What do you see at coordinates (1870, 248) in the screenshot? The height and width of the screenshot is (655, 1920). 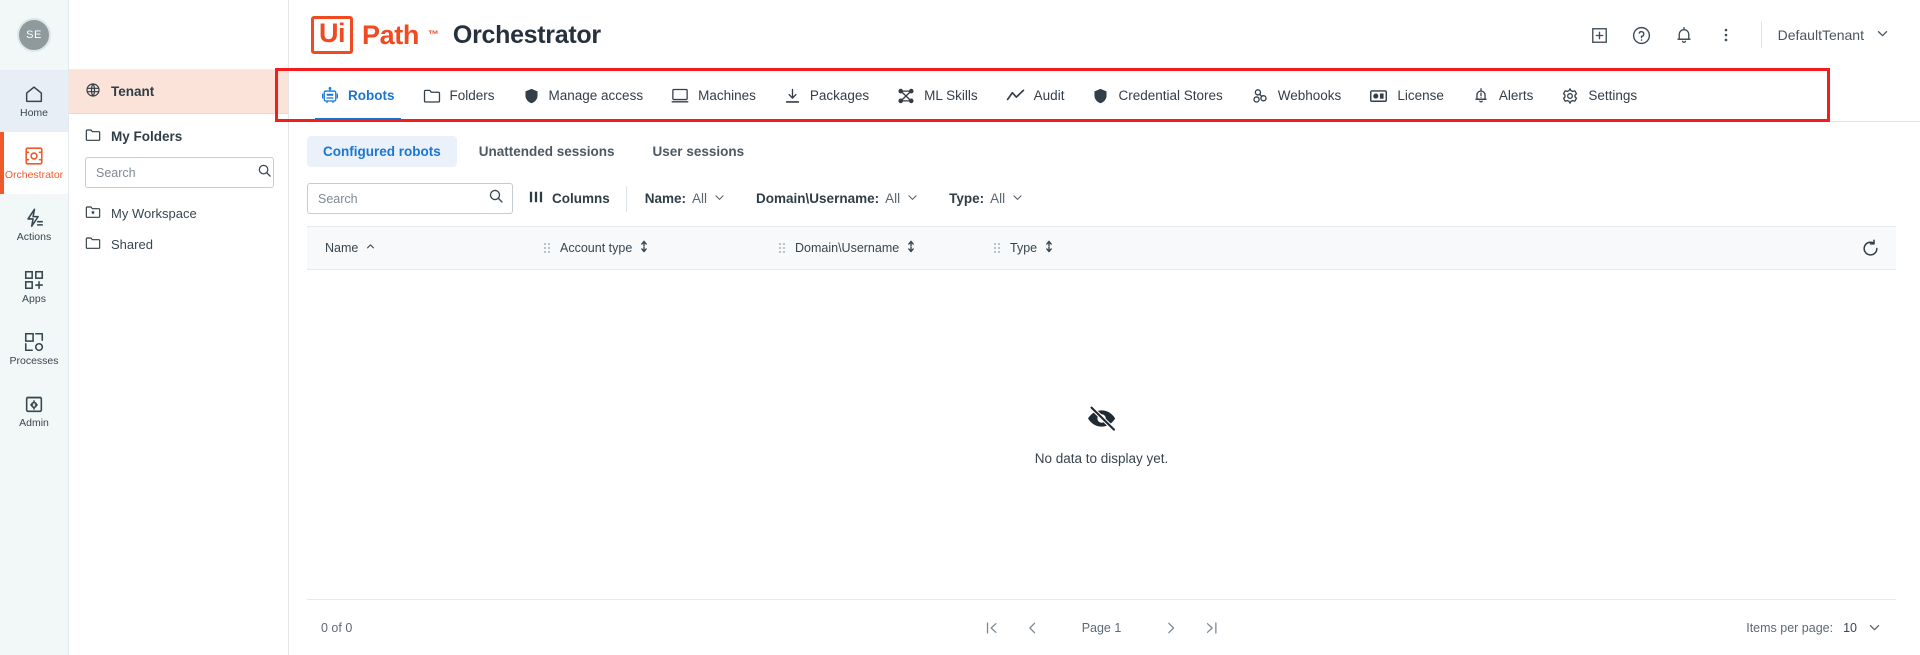 I see `refresh-icon` at bounding box center [1870, 248].